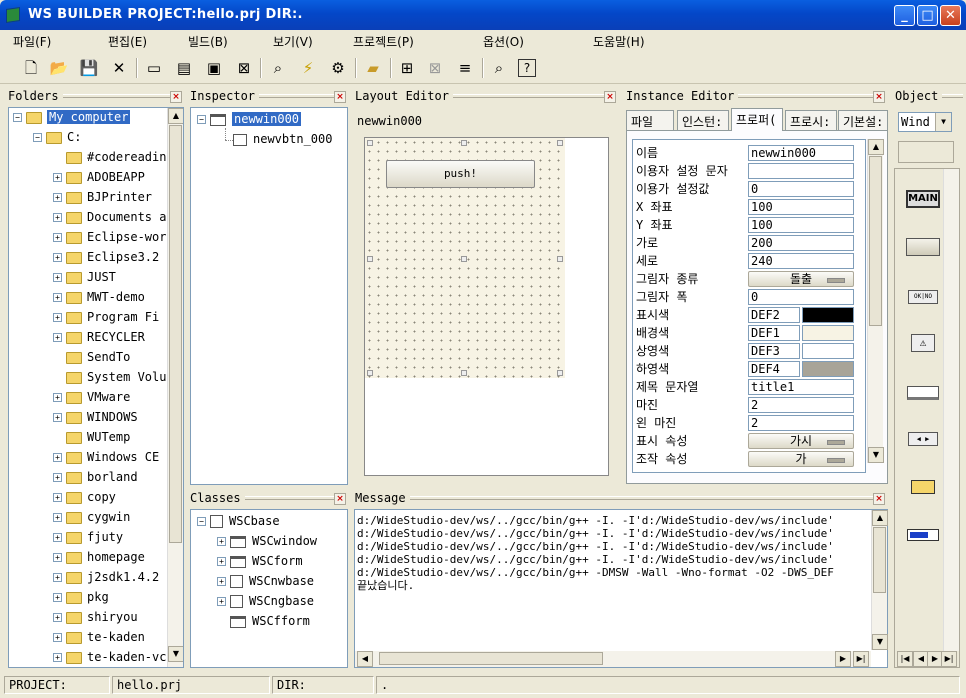 The height and width of the screenshot is (698, 966). What do you see at coordinates (879, 499) in the screenshot?
I see `message-close-icon: ×` at bounding box center [879, 499].